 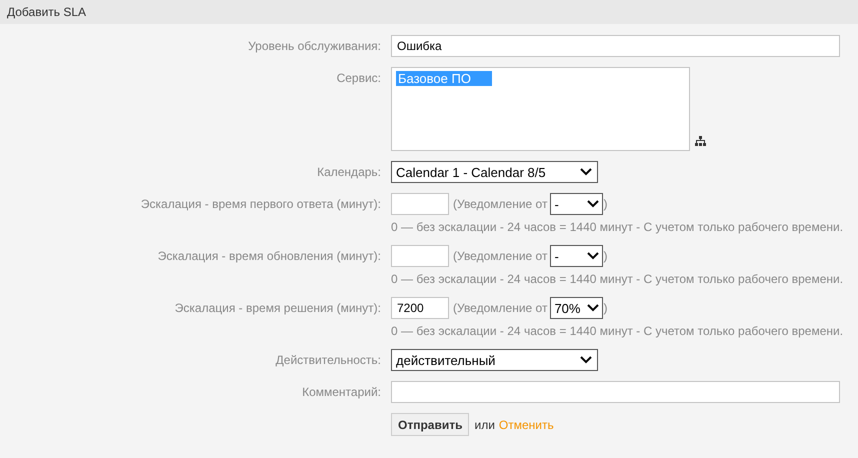 I want to click on minutes-field: 7200, so click(x=420, y=308).